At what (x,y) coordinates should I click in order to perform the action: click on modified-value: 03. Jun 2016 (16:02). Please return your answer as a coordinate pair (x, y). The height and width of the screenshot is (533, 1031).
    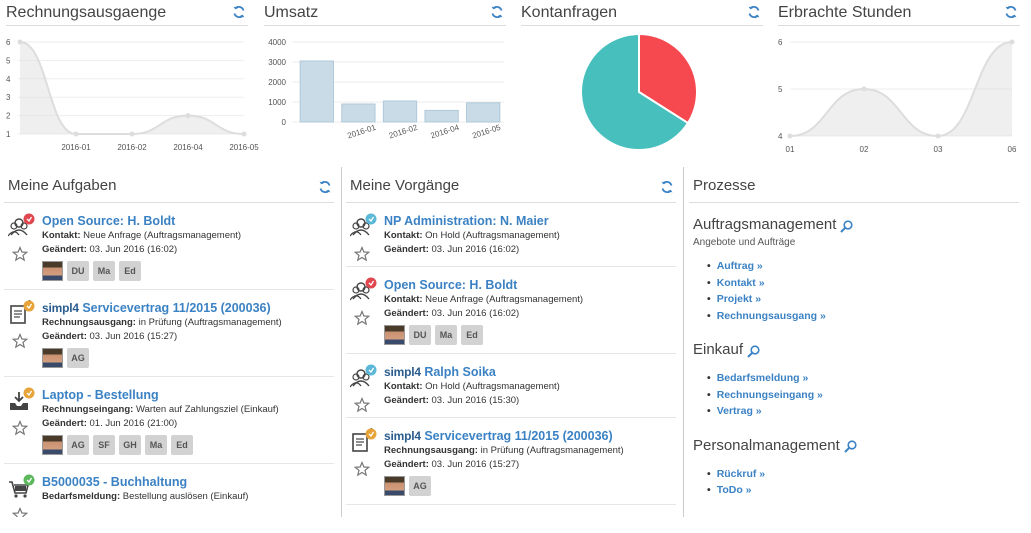
    Looking at the image, I should click on (474, 313).